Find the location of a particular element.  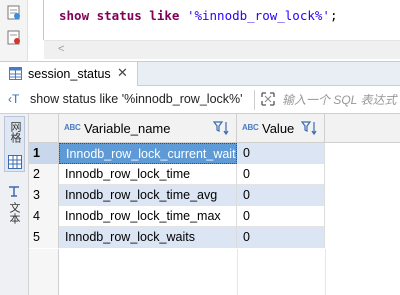

sql-string-literal: '%innodb_row_lock%' is located at coordinates (258, 15).